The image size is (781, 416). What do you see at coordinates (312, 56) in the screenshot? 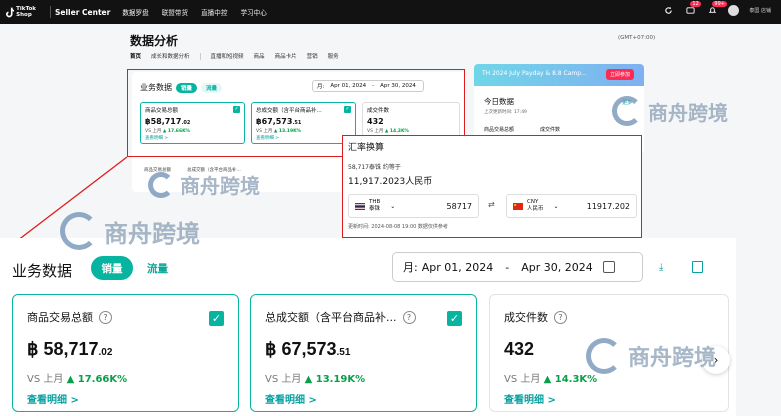
I see `tab-marketing: 营销` at bounding box center [312, 56].